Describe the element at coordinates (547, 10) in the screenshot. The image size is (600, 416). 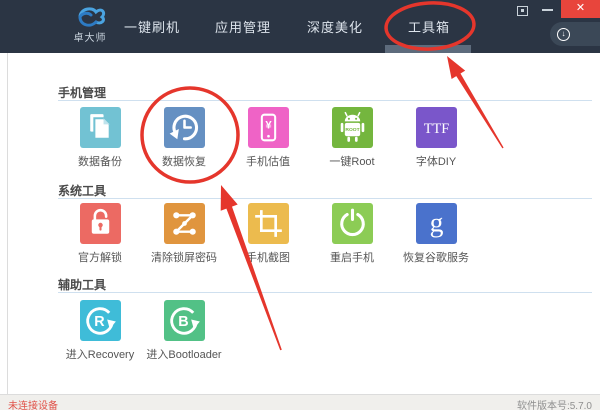
I see `minimize-button` at that location.